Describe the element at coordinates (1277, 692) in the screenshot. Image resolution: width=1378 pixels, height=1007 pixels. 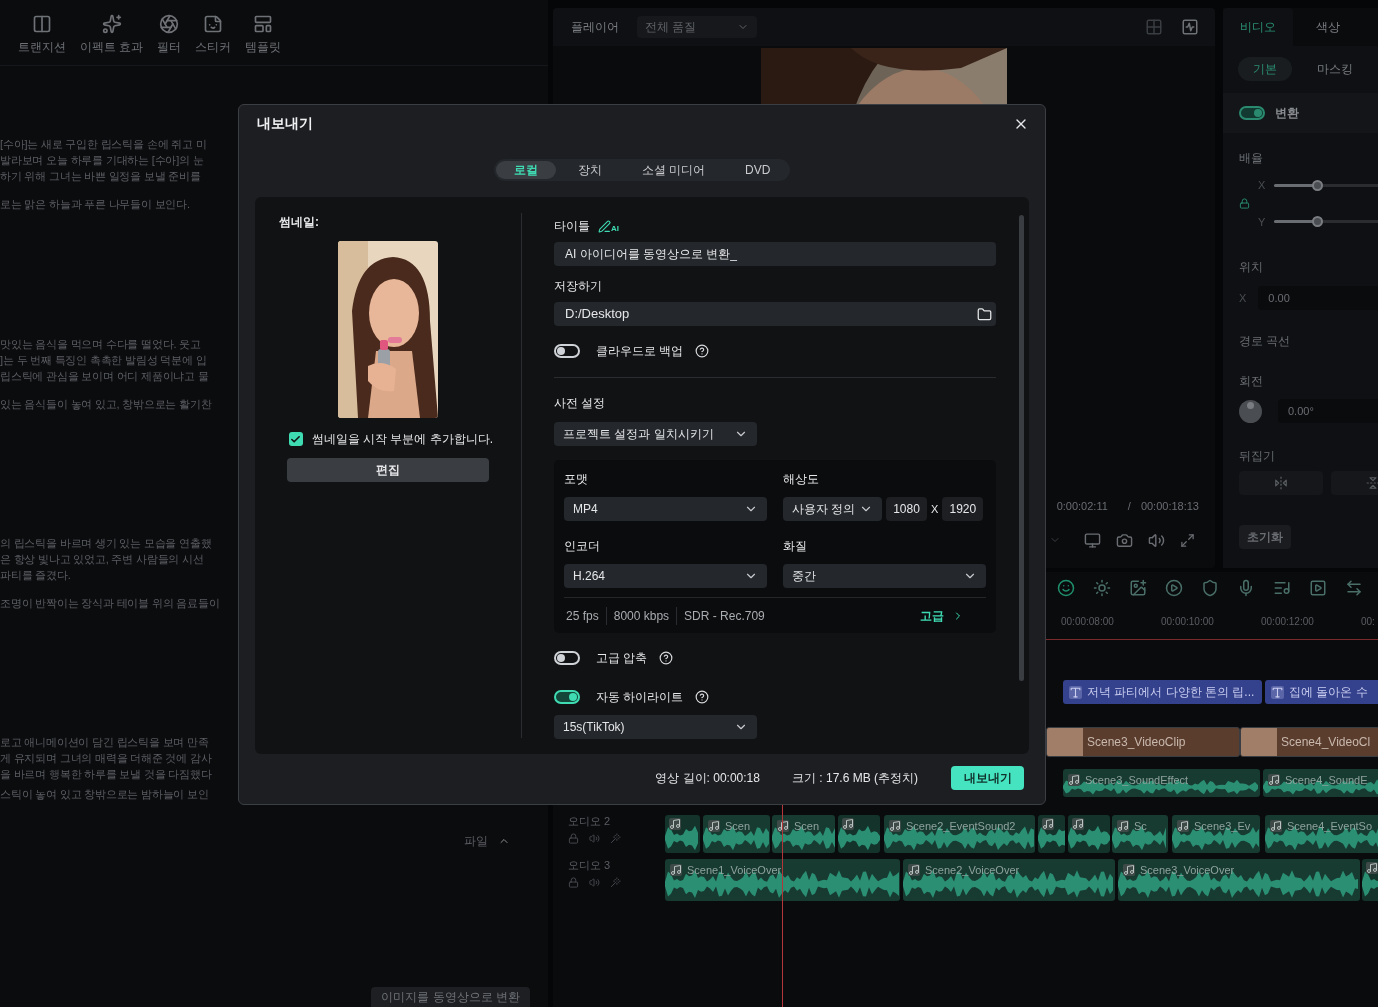
I see `text-icon` at that location.